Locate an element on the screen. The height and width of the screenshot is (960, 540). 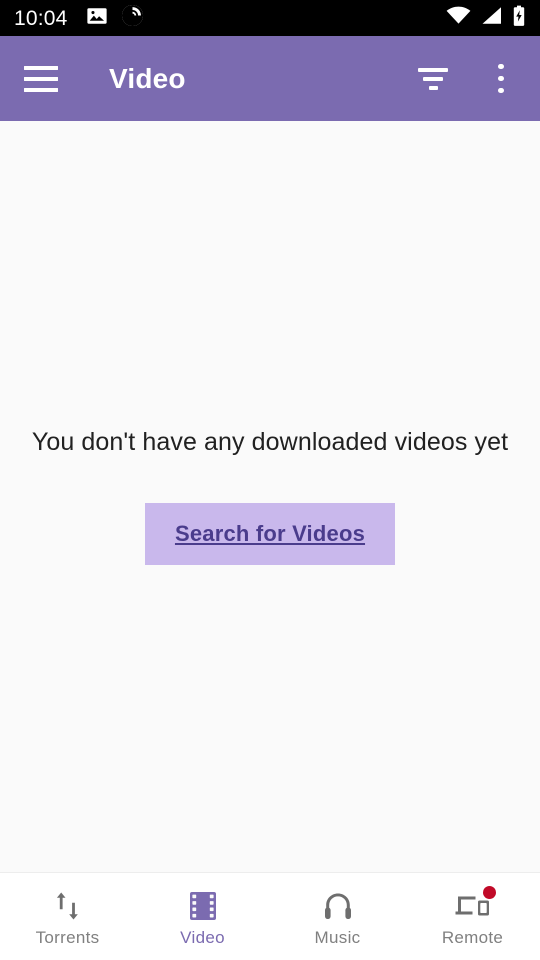
page-title: Video is located at coordinates (147, 78).